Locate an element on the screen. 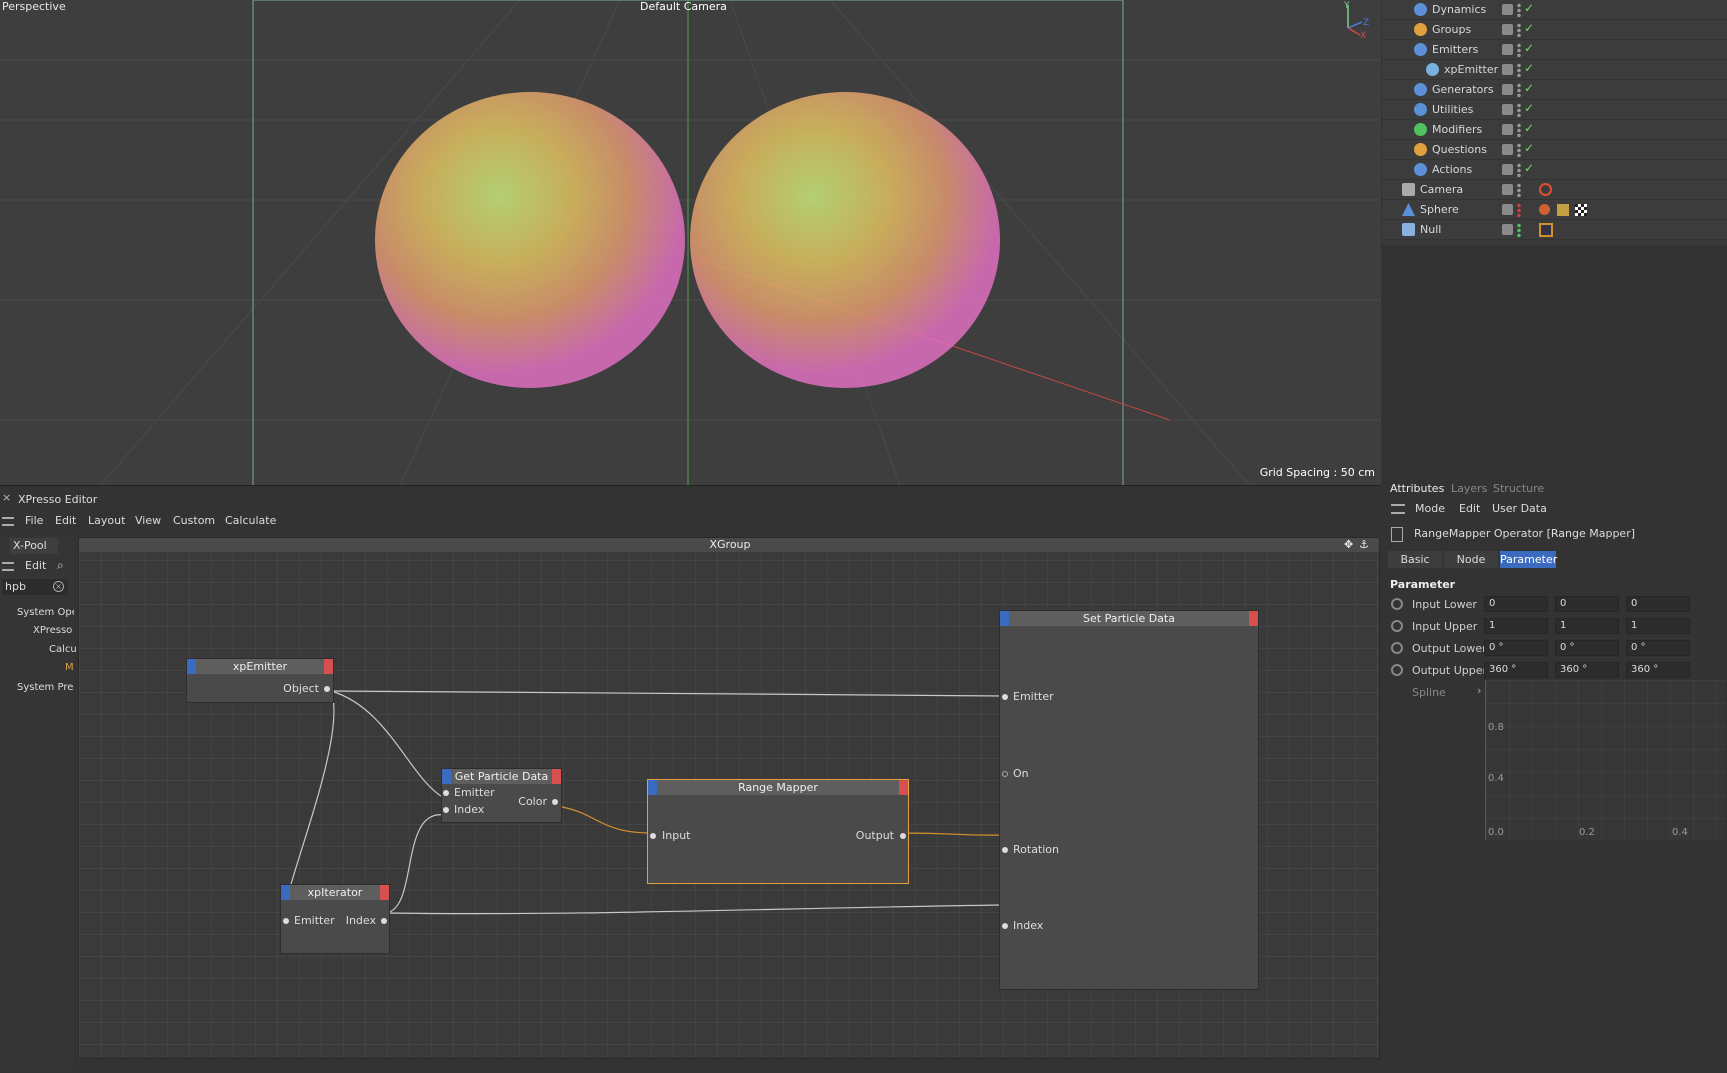 The image size is (1727, 1073). tab-structure: Structure is located at coordinates (1518, 488).